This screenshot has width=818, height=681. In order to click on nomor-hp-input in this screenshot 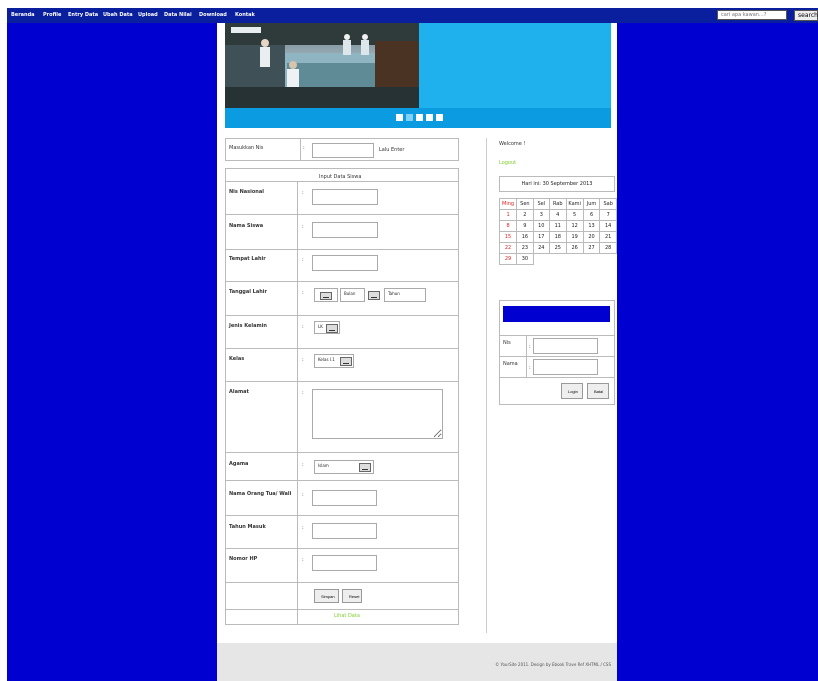, I will do `click(344, 563)`.